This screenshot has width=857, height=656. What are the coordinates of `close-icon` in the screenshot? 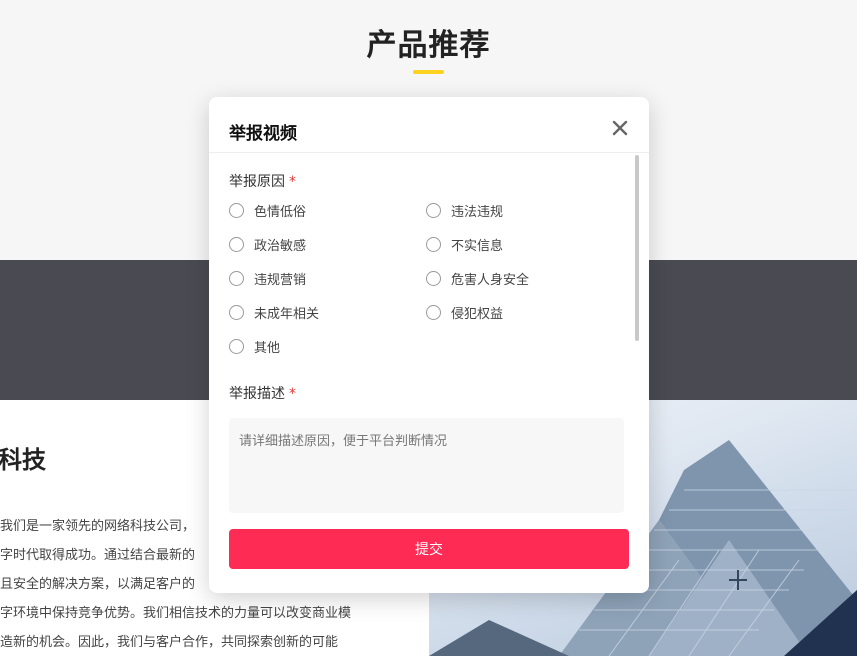 It's located at (620, 128).